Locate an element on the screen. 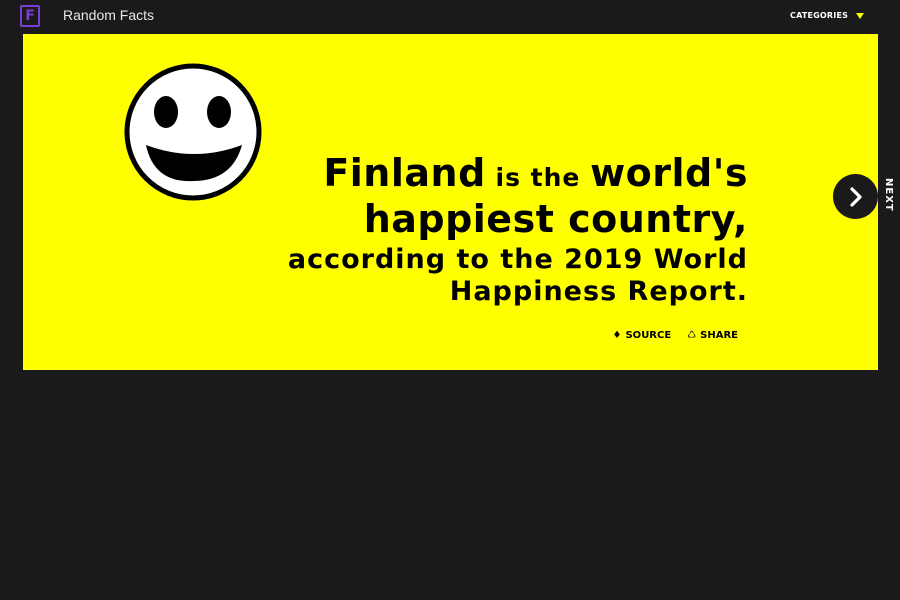  app-title: Random Facts is located at coordinates (108, 15).